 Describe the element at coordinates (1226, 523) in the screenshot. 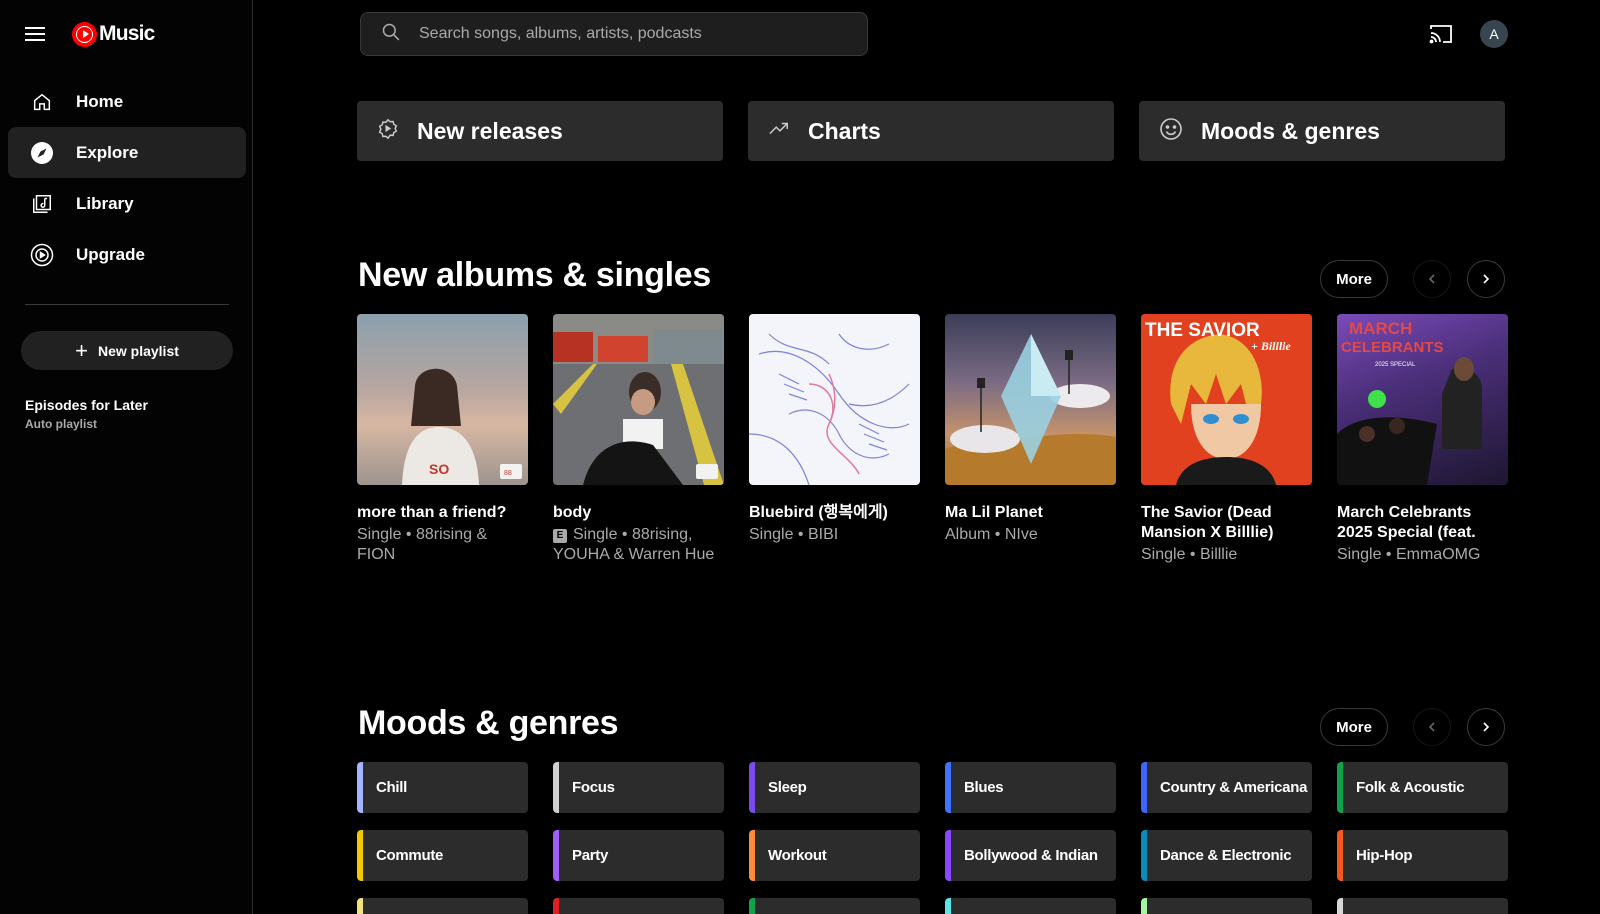

I see `album-title: The Savior (Dead Mansion X Billlie)` at that location.